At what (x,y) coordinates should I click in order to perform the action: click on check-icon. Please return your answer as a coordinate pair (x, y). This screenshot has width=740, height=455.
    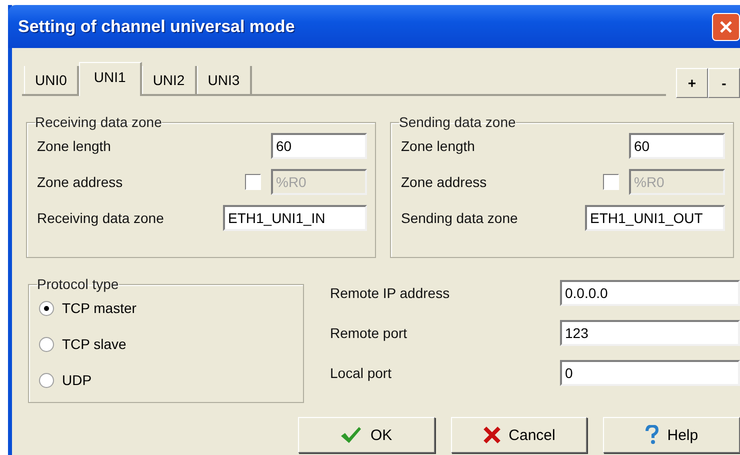
    Looking at the image, I should click on (351, 435).